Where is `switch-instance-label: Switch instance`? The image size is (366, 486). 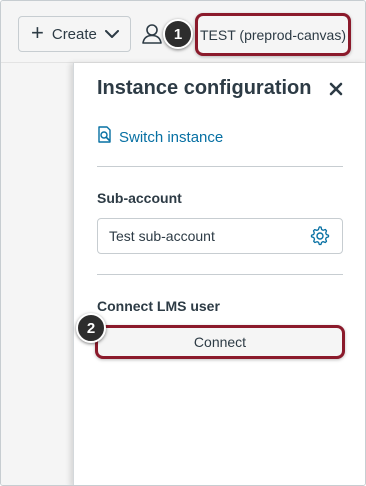
switch-instance-label: Switch instance is located at coordinates (171, 137).